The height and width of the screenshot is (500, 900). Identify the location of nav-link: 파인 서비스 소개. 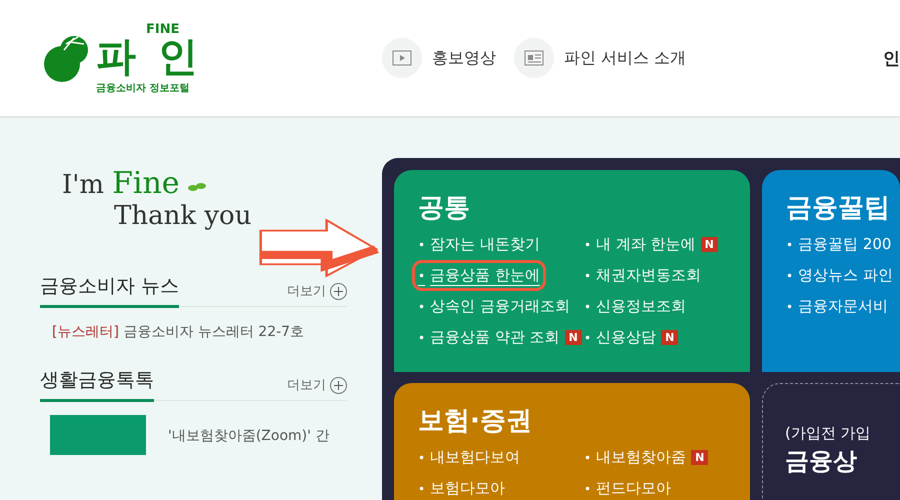
(600, 58).